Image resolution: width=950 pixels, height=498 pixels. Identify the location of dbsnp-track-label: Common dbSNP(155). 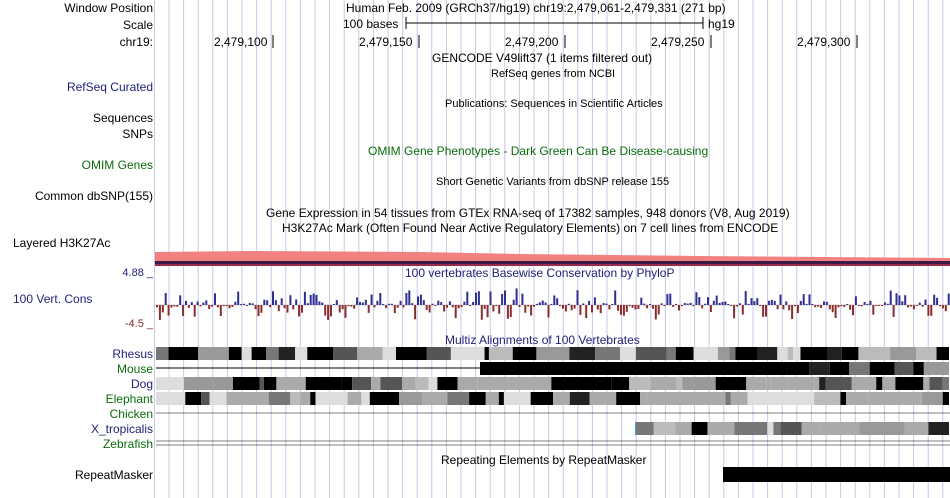
(94, 196).